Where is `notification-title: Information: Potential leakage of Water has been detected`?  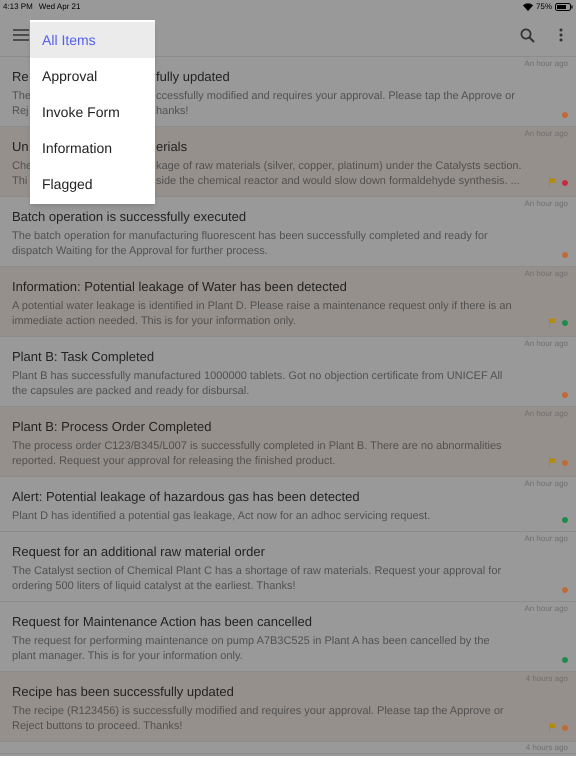 notification-title: Information: Potential leakage of Water has been detected is located at coordinates (180, 287).